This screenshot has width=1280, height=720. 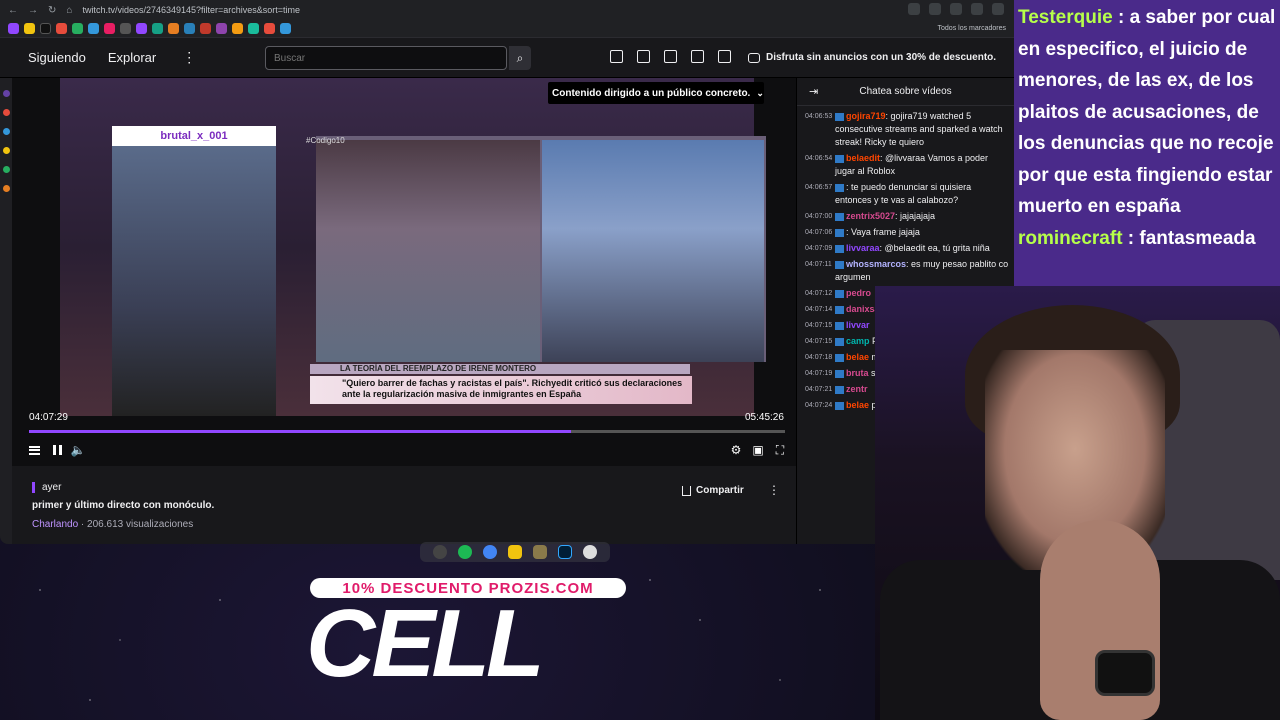 I want to click on chat-timestamp: 04:06:57, so click(x=819, y=187).